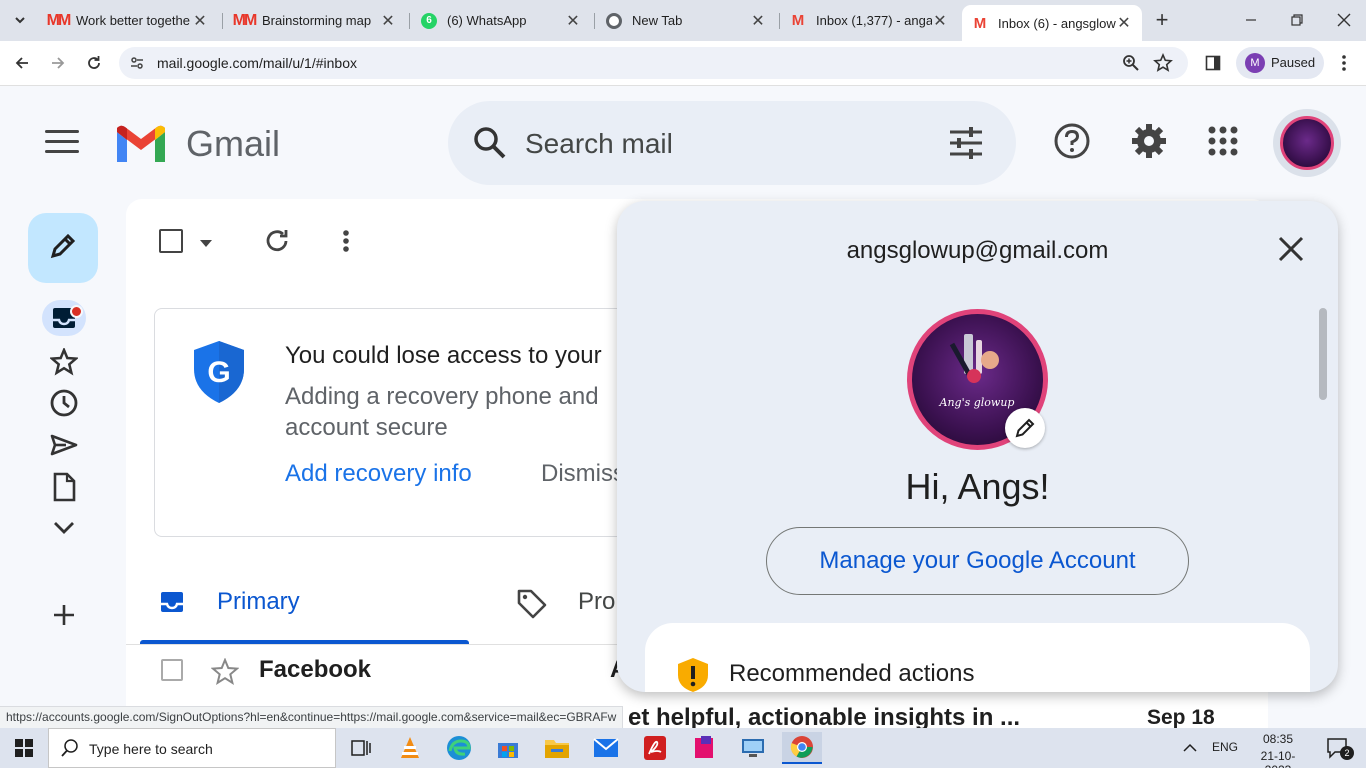 This screenshot has height=768, width=1366. What do you see at coordinates (1297, 20) in the screenshot?
I see `restore-icon` at bounding box center [1297, 20].